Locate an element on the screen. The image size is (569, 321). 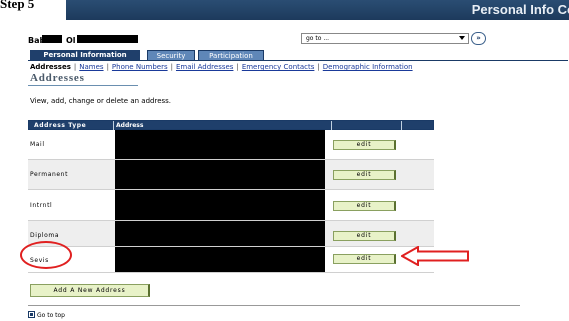
tab-underline is located at coordinates (298, 60).